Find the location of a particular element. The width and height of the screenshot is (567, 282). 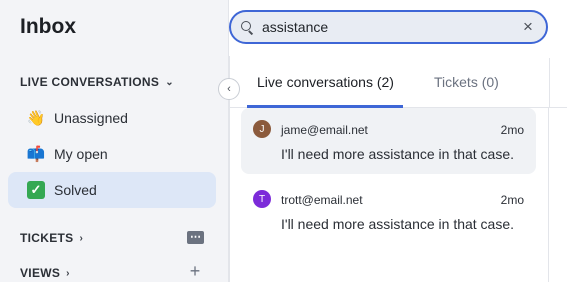

search-bar: × is located at coordinates (388, 27).